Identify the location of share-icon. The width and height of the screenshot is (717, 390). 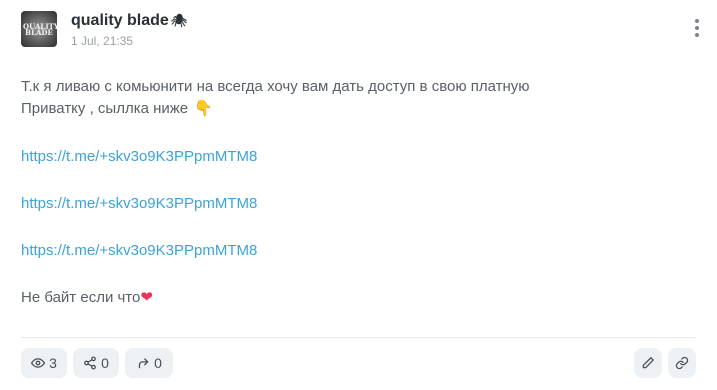
(90, 363).